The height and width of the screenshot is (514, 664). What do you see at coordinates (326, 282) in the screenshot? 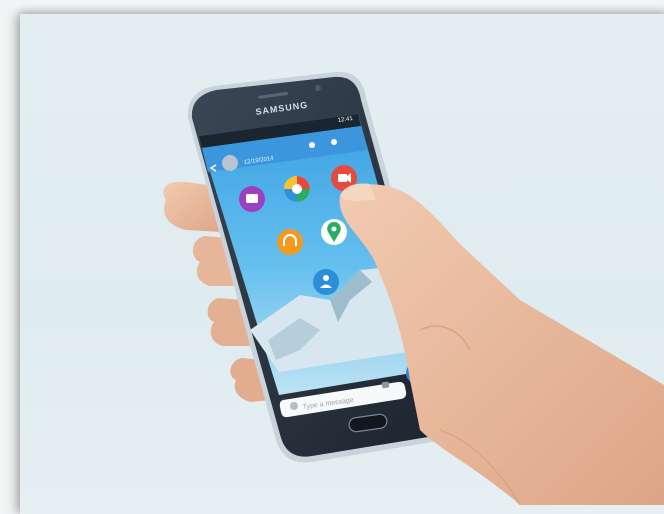
I see `contact-icon` at bounding box center [326, 282].